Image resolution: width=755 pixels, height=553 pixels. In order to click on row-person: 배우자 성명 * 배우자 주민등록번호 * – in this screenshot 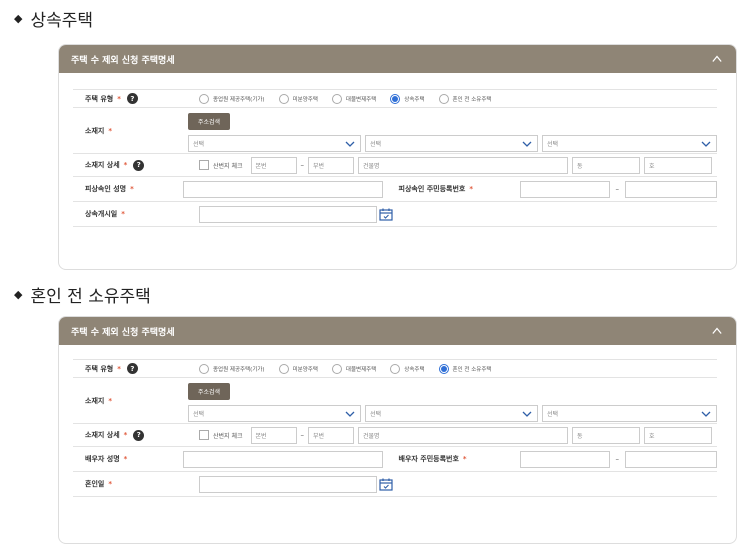, I will do `click(395, 458)`.